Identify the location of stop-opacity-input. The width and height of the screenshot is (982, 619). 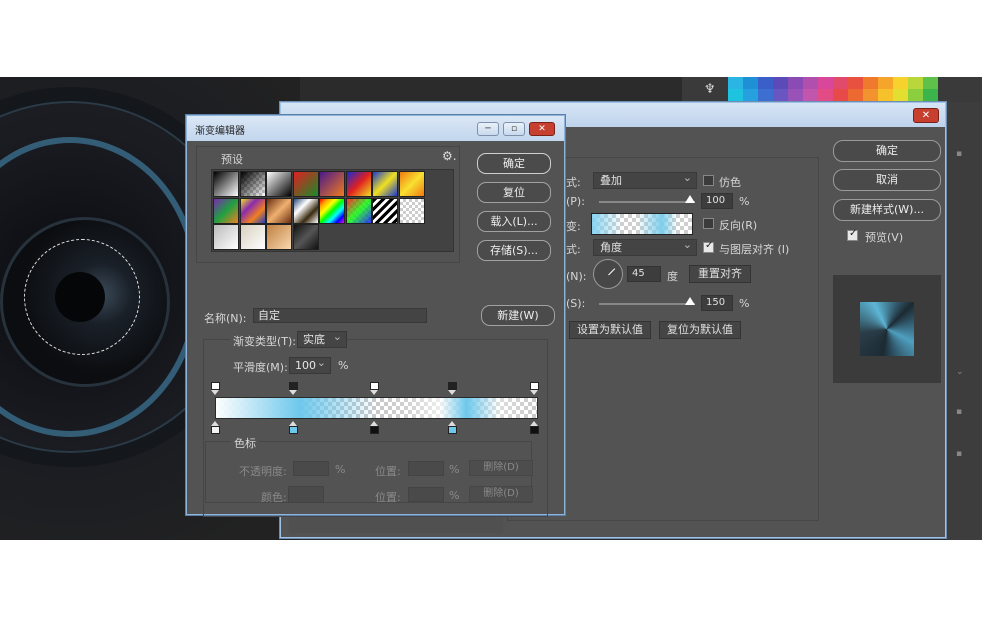
(311, 468).